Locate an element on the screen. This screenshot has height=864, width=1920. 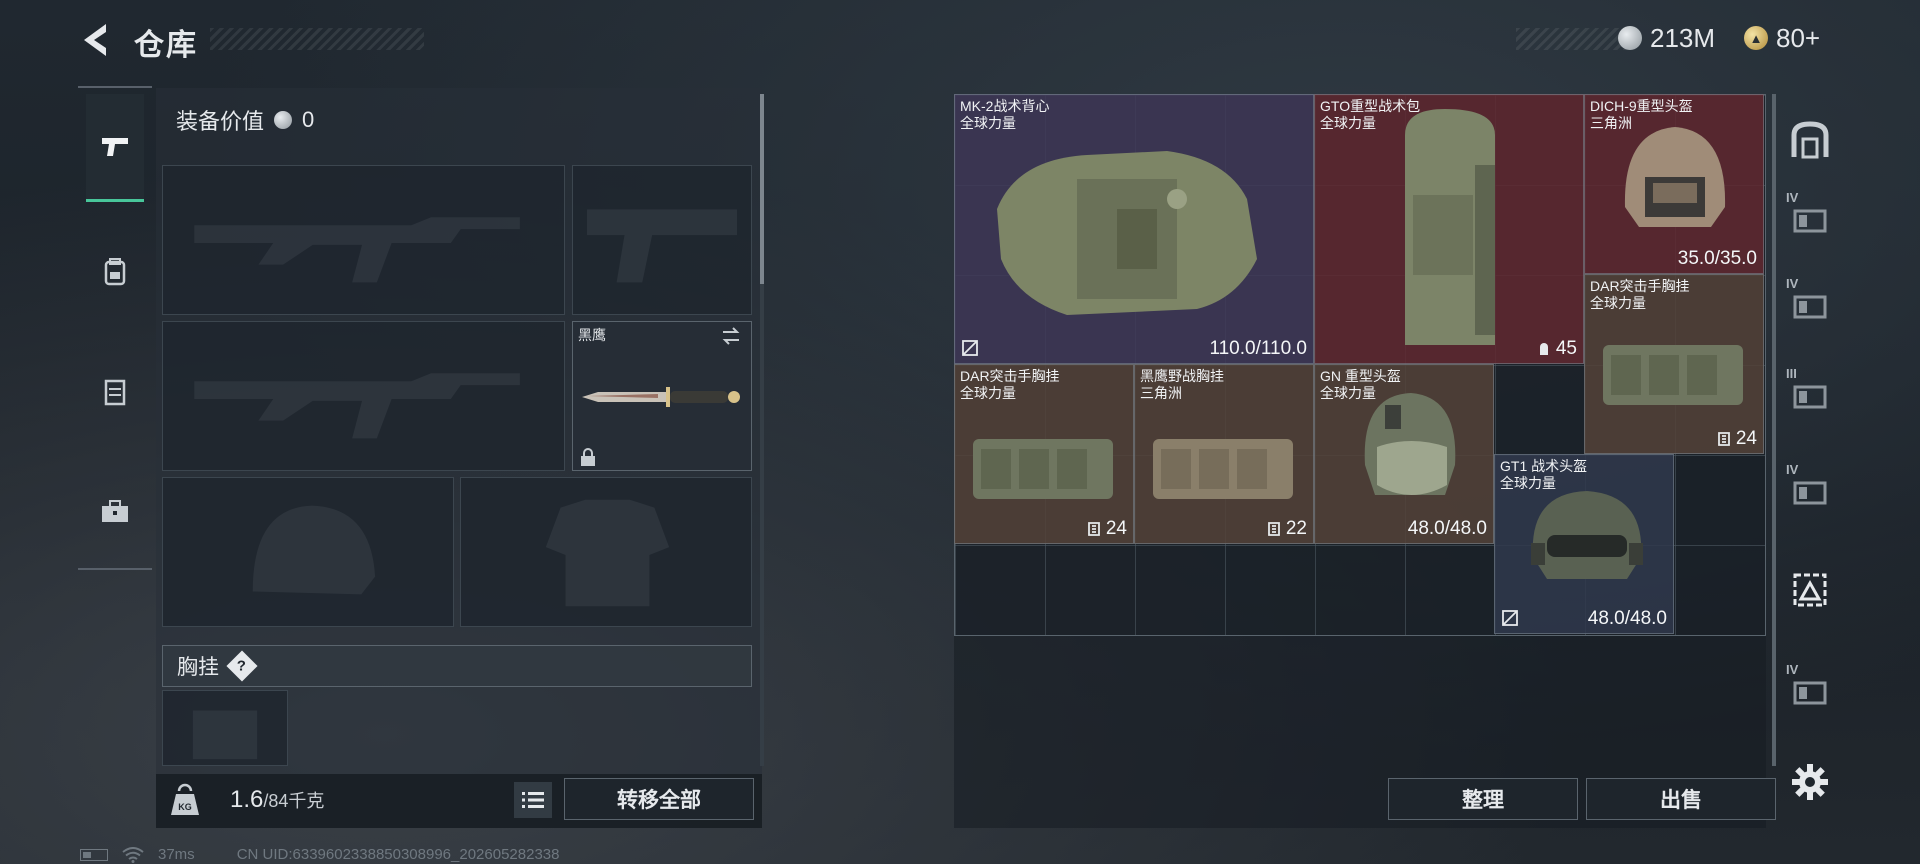
item-name: GN 重型头盔 is located at coordinates (1360, 376).